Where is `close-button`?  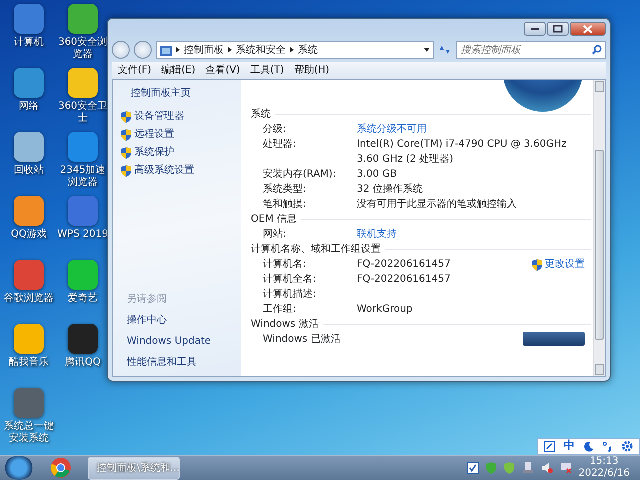
close-button is located at coordinates (588, 29).